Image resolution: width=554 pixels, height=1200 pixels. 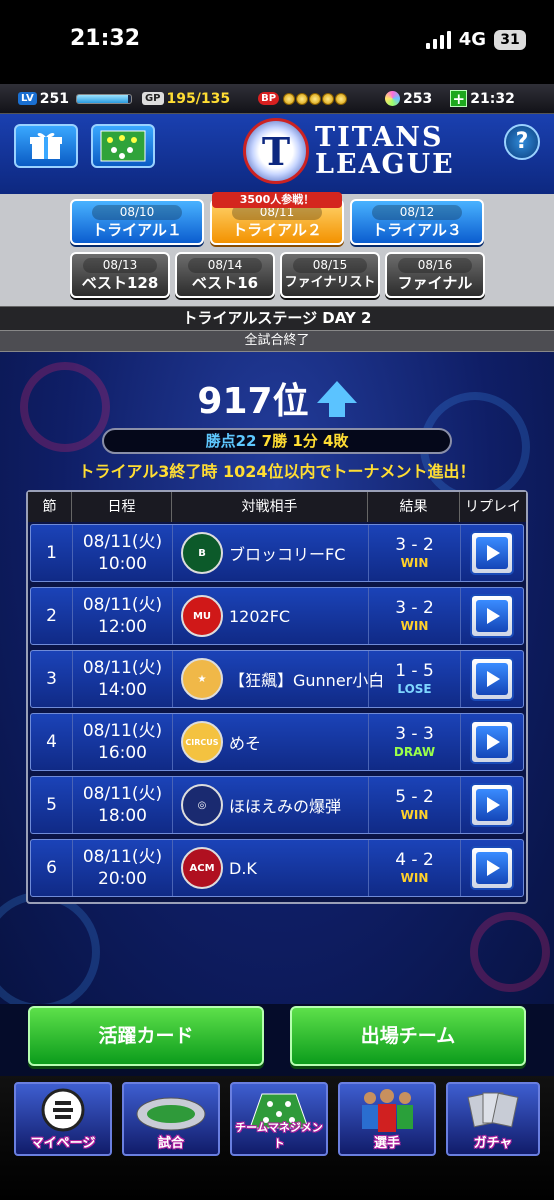 What do you see at coordinates (27, 98) in the screenshot?
I see `level-tag: LV` at bounding box center [27, 98].